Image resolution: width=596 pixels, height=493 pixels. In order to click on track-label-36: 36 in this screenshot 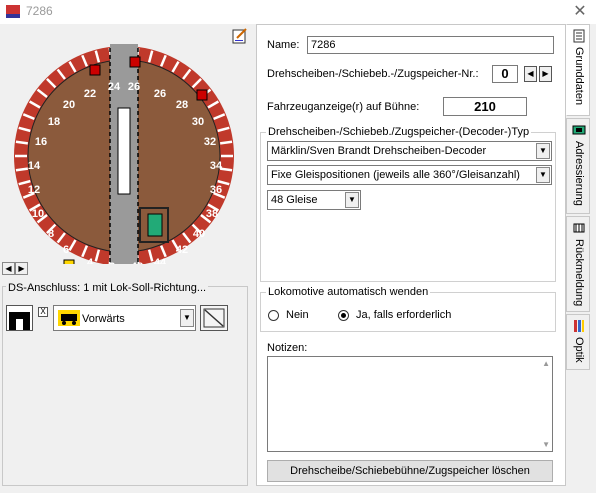, I will do `click(216, 190)`.